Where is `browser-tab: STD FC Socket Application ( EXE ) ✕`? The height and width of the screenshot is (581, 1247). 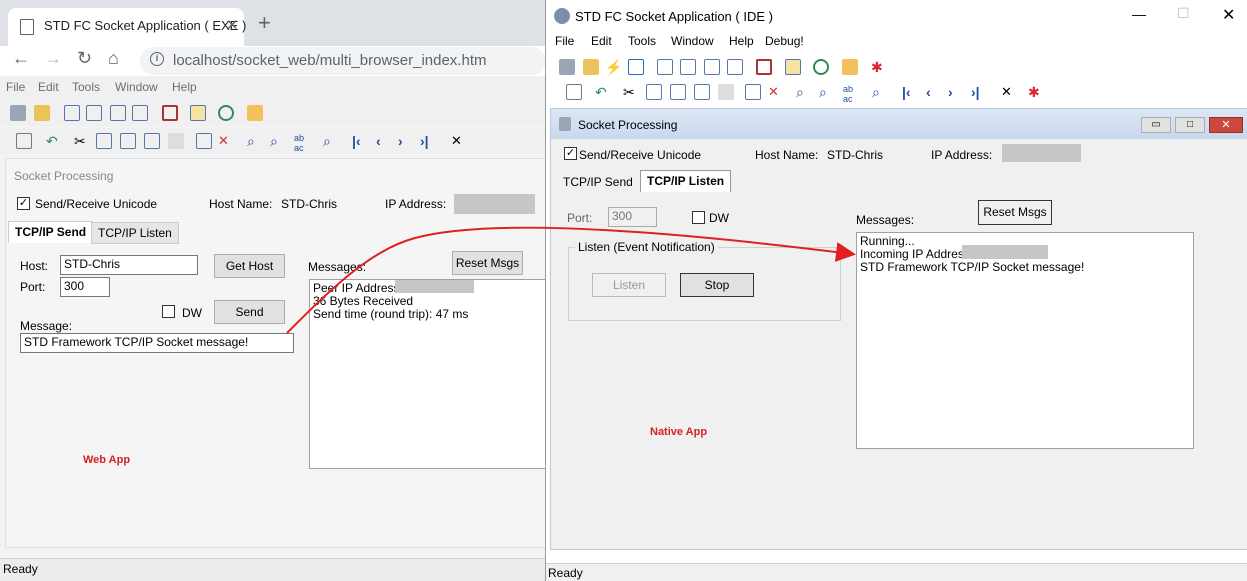 browser-tab: STD FC Socket Application ( EXE ) ✕ is located at coordinates (127, 27).